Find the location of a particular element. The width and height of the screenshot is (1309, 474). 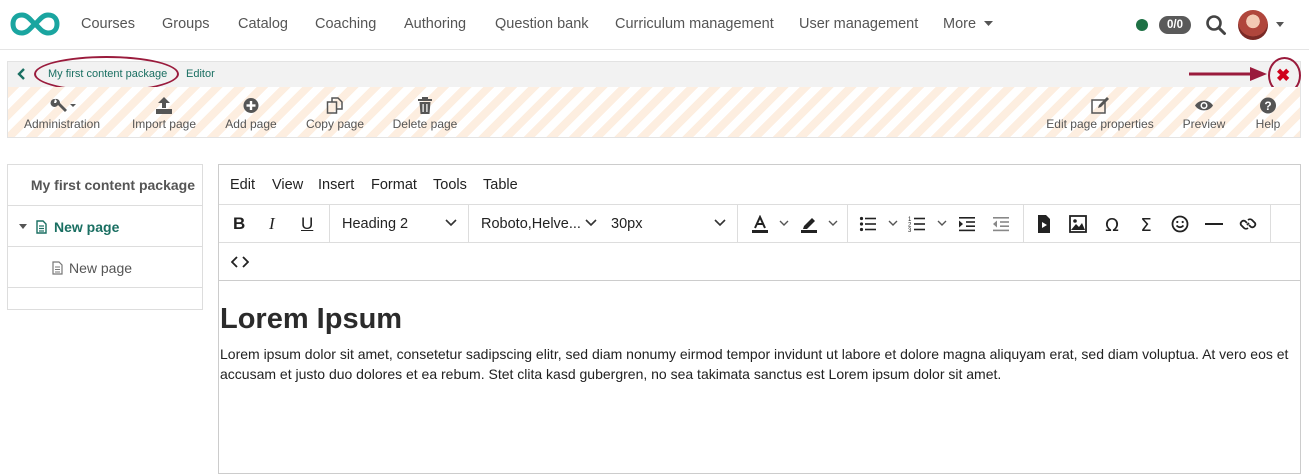

add-page-button: Add page is located at coordinates (251, 112).